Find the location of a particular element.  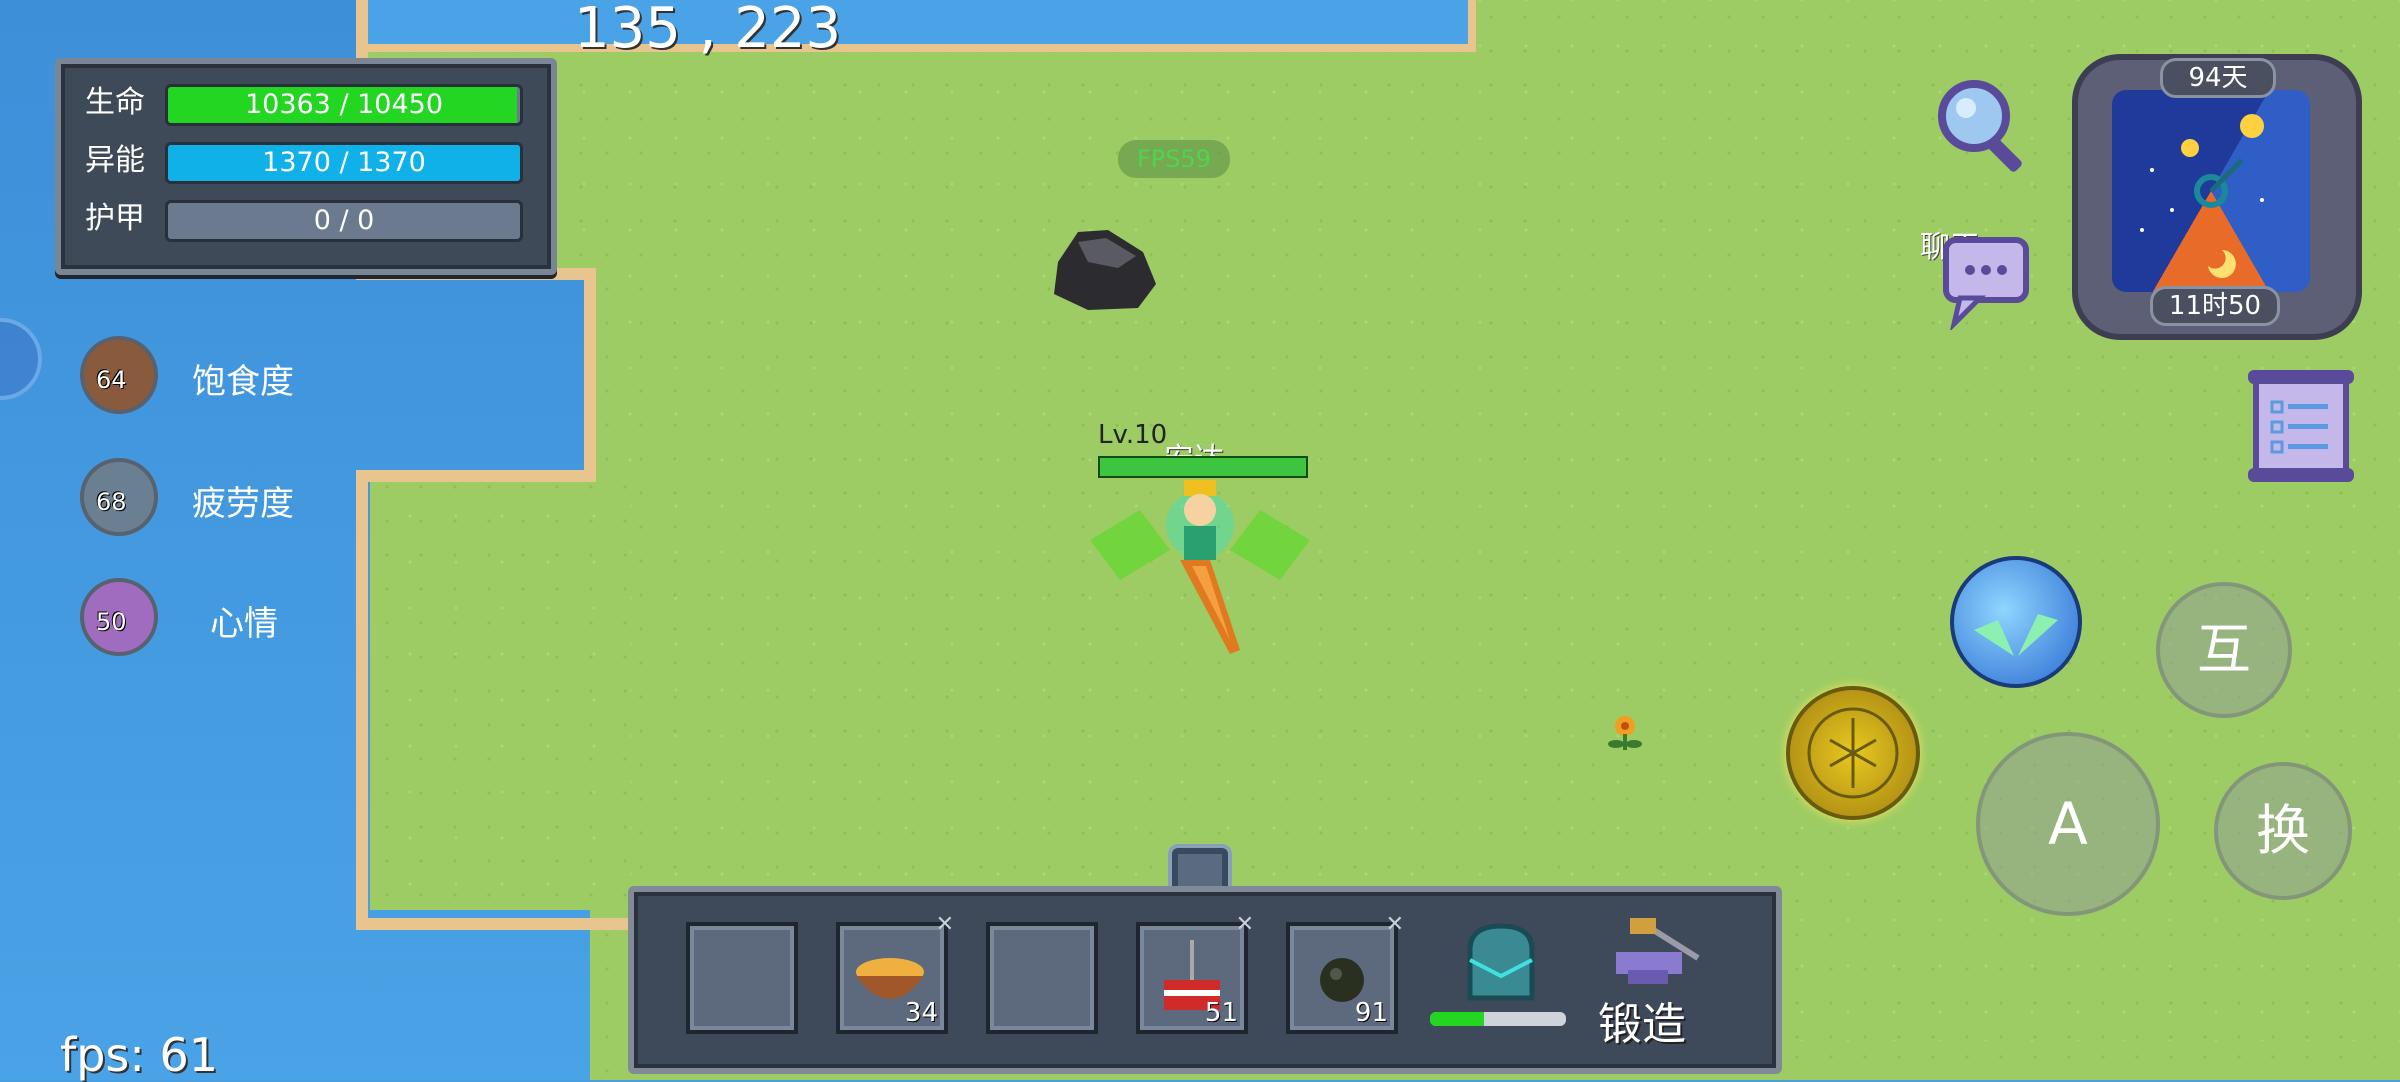

hotbar-slot-4: 51 ✕ is located at coordinates (1195, 973).